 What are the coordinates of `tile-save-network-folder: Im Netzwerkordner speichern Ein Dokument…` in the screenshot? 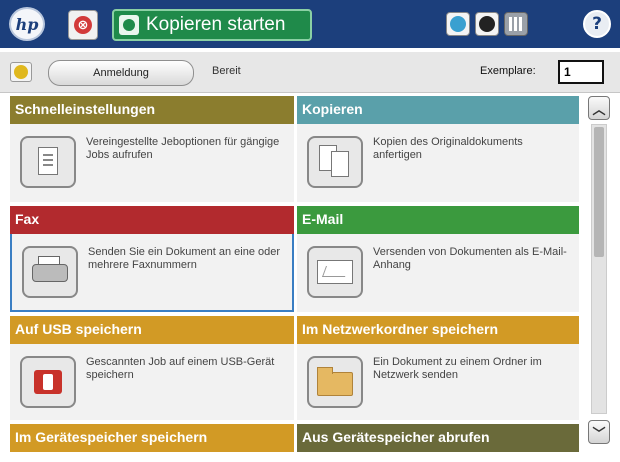 It's located at (438, 368).